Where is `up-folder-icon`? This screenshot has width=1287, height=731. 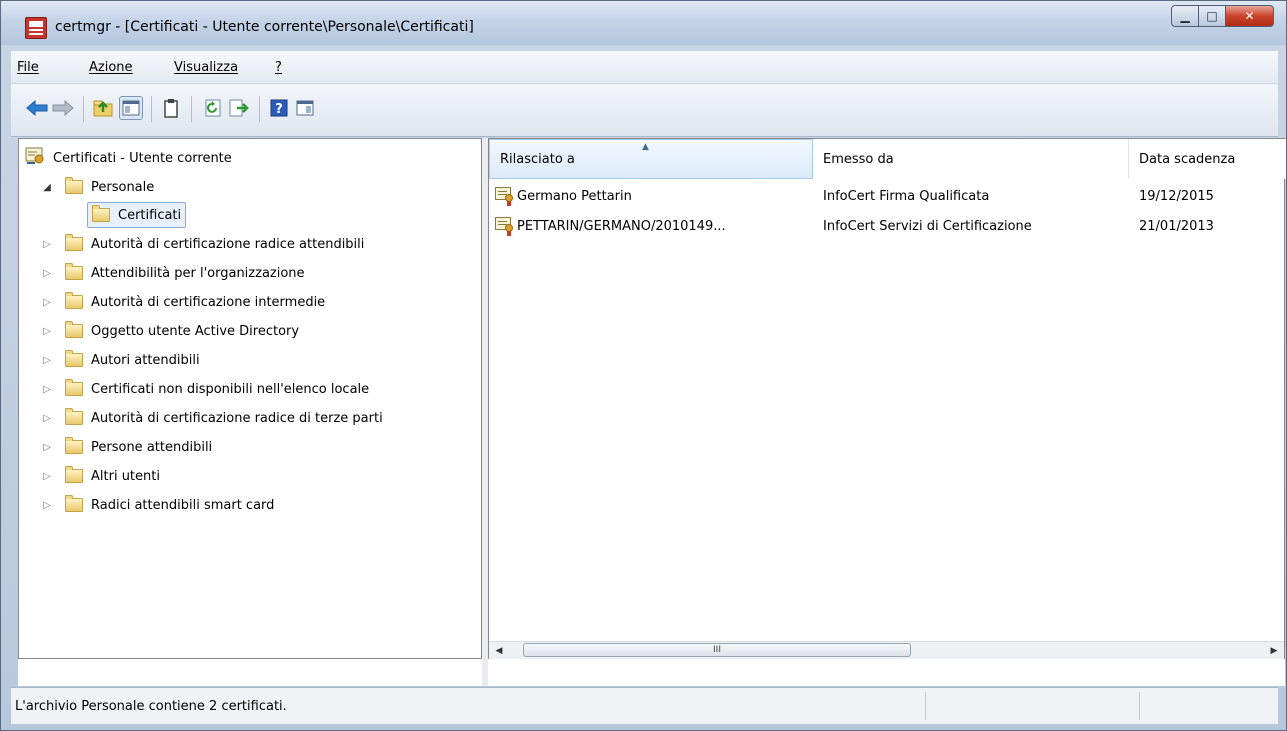
up-folder-icon is located at coordinates (103, 108).